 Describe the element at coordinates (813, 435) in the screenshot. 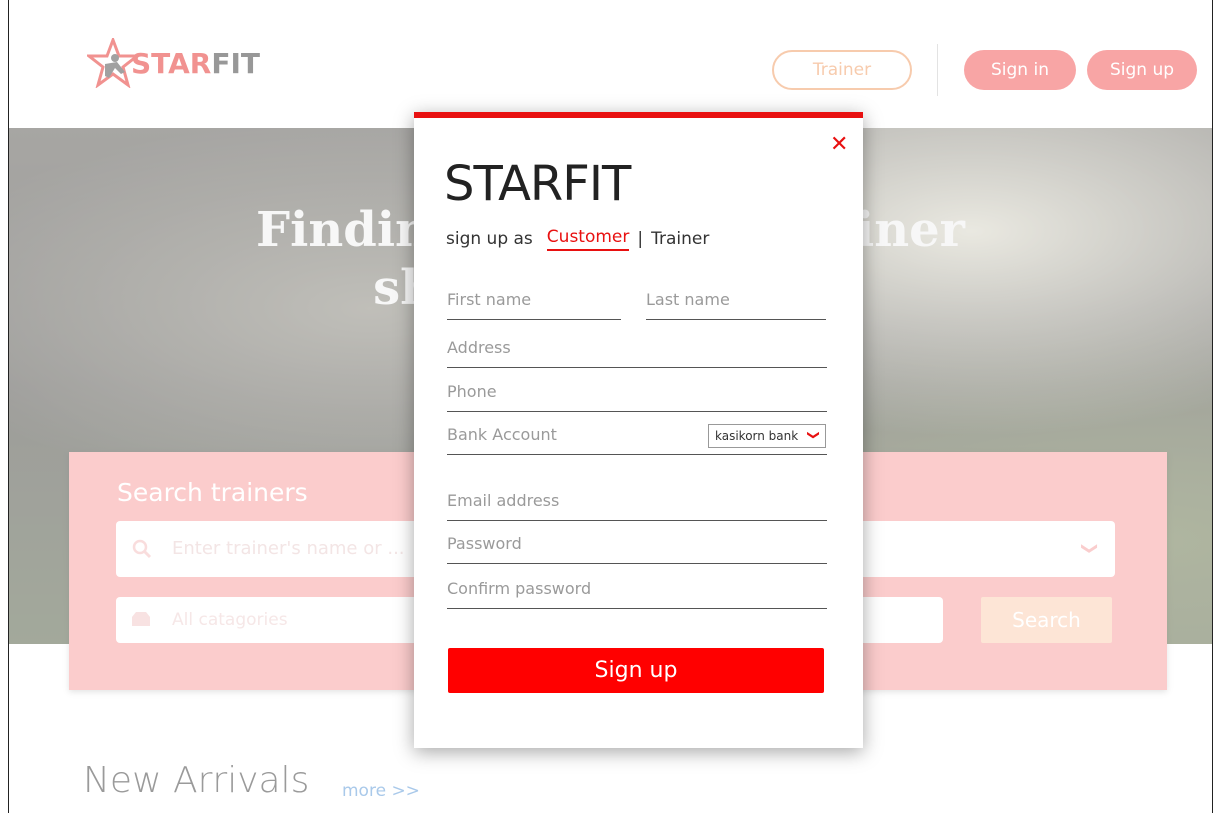

I see `chevron-down-icon: ❯` at that location.